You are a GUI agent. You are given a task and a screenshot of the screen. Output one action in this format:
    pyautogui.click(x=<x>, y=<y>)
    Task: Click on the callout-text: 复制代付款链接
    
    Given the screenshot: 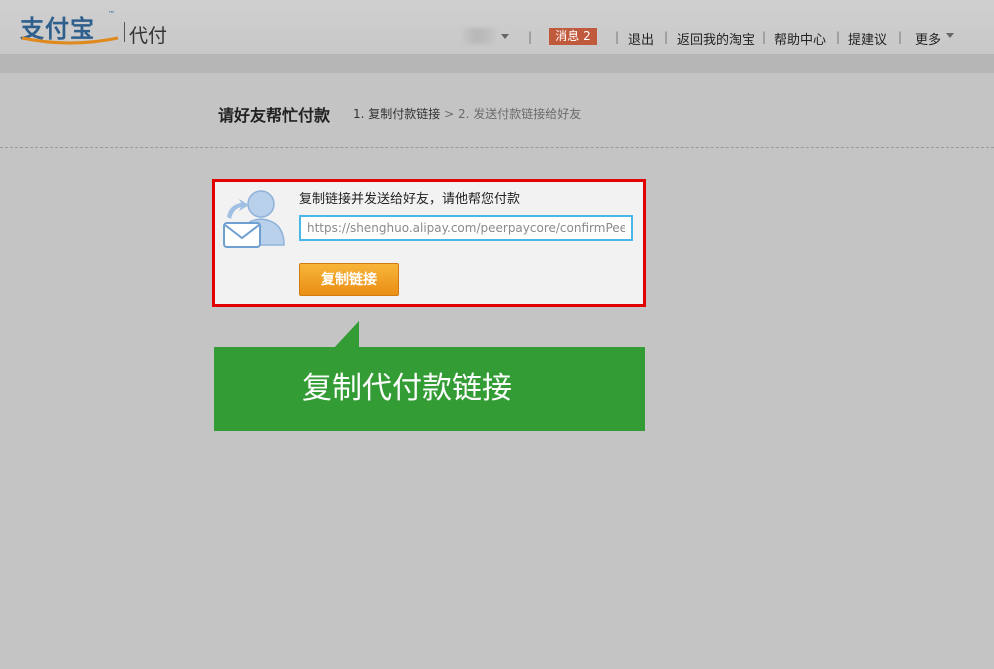 What is the action you would take?
    pyautogui.click(x=407, y=388)
    